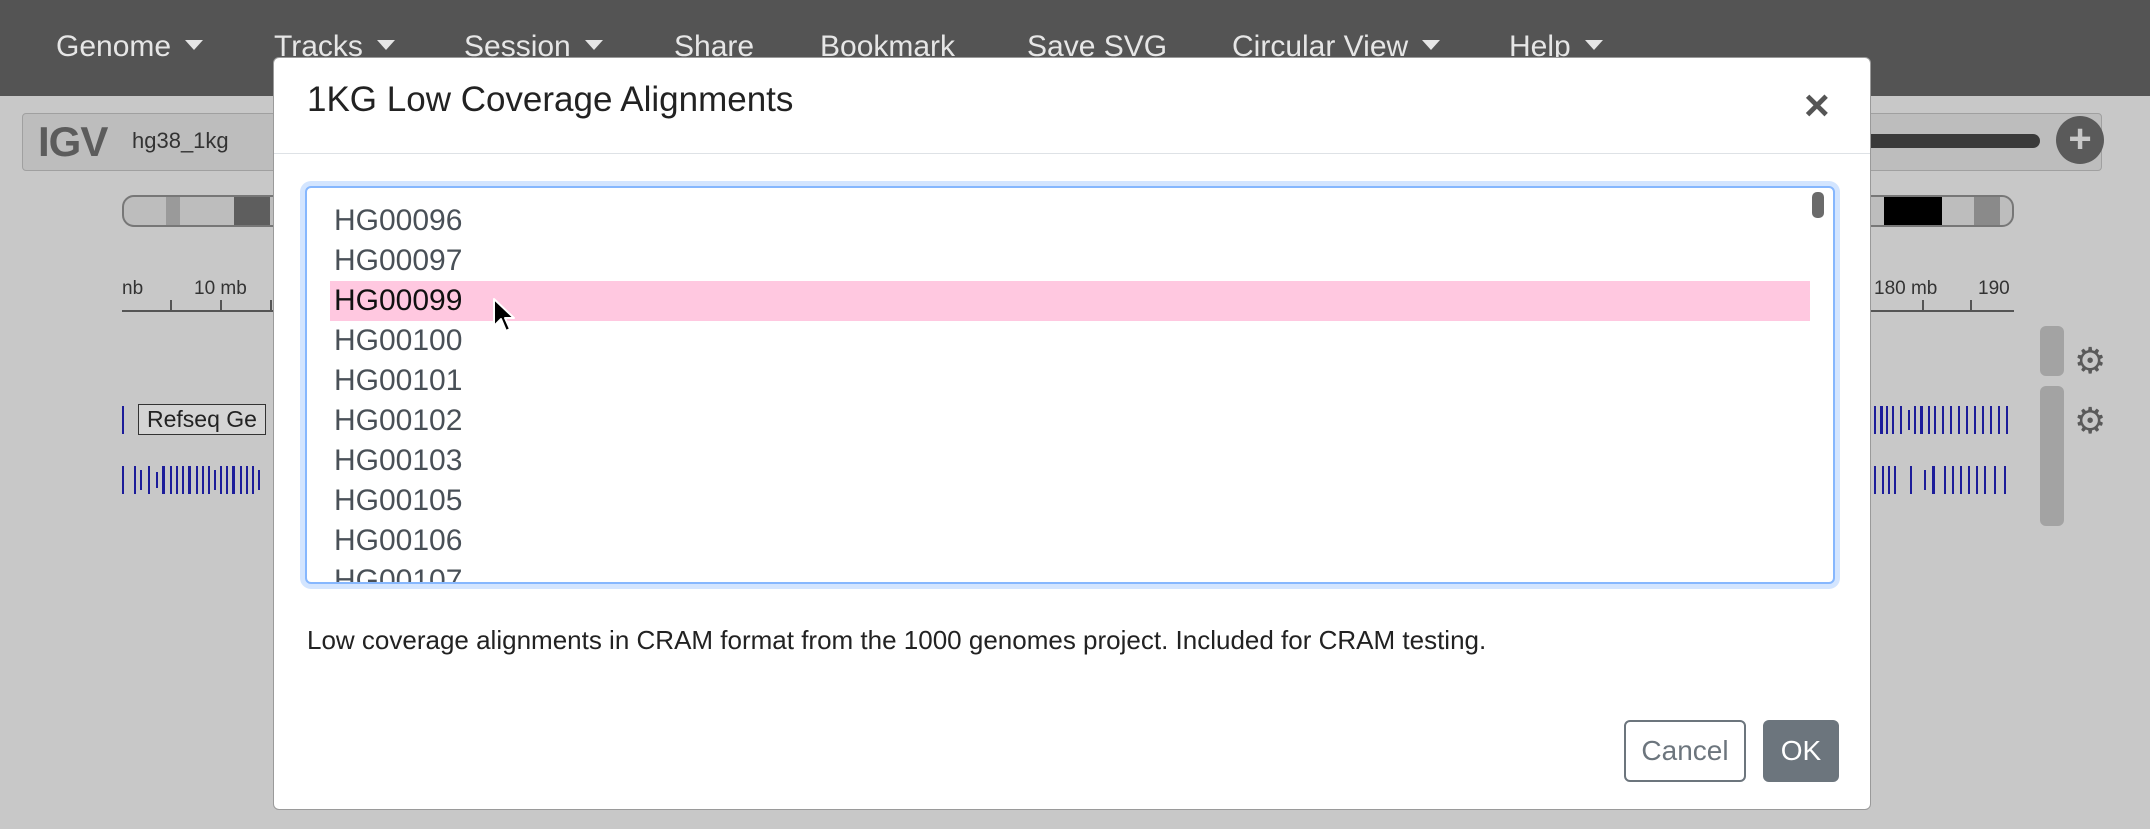 This screenshot has height=829, width=2150. What do you see at coordinates (1950, 141) in the screenshot?
I see `zoom-slider` at bounding box center [1950, 141].